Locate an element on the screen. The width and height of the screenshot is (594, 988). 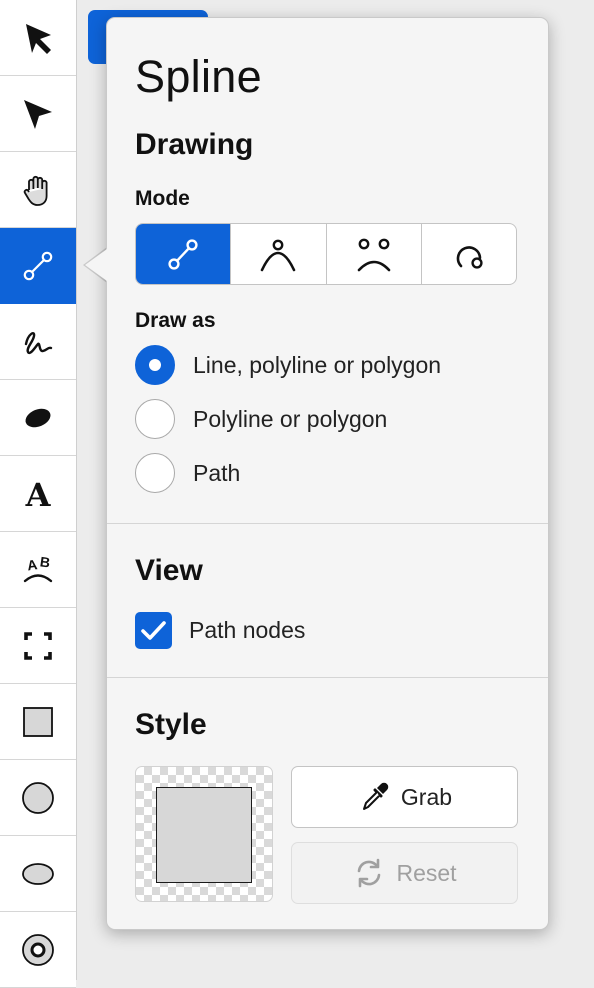
radio-selected-indicator is located at coordinates (155, 365).